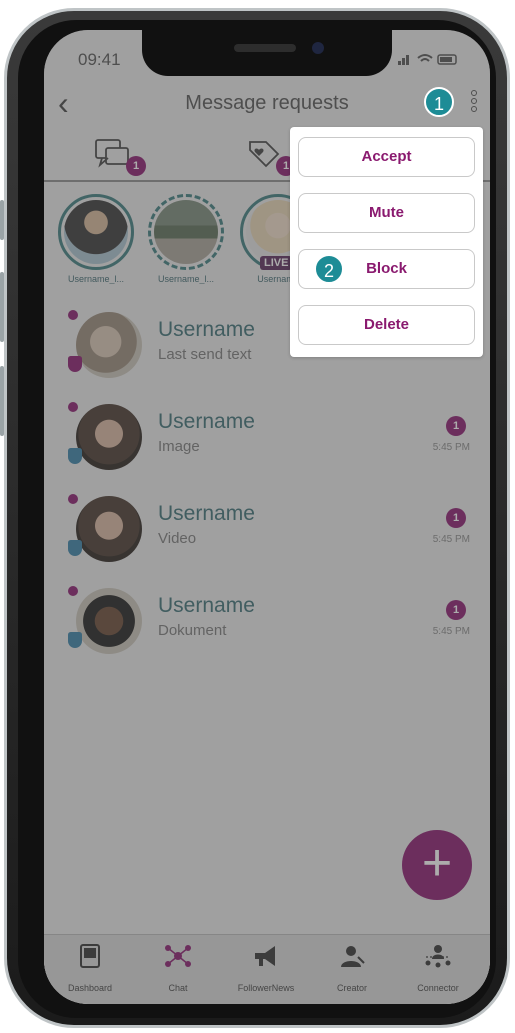 This screenshot has width=515, height=1033. What do you see at coordinates (386, 213) in the screenshot?
I see `mute-button: Mute` at bounding box center [386, 213].